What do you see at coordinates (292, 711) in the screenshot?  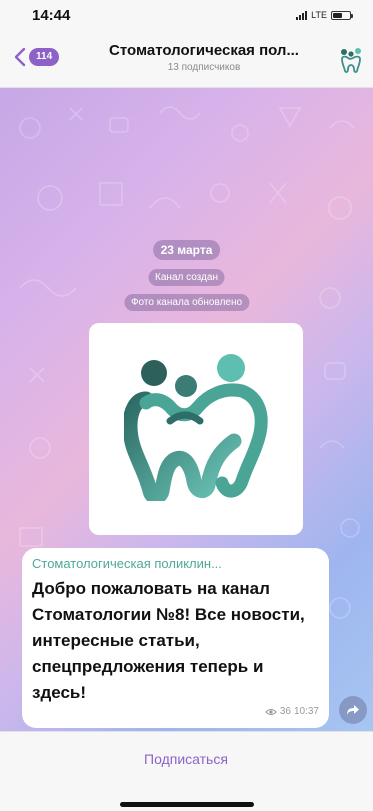 I see `post-meta: 36 10:37` at bounding box center [292, 711].